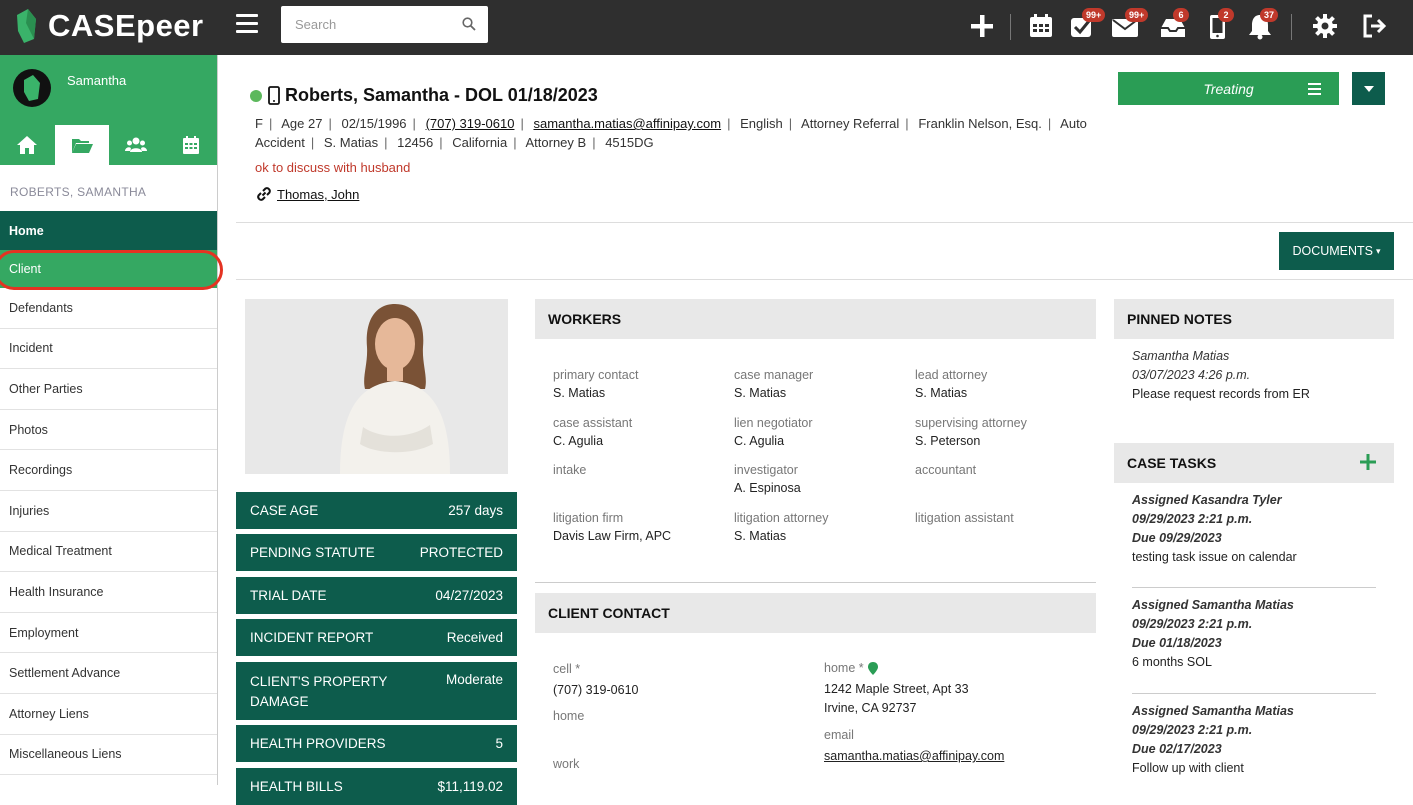 The width and height of the screenshot is (1413, 805). I want to click on worker-role: litigation assistant, so click(964, 518).